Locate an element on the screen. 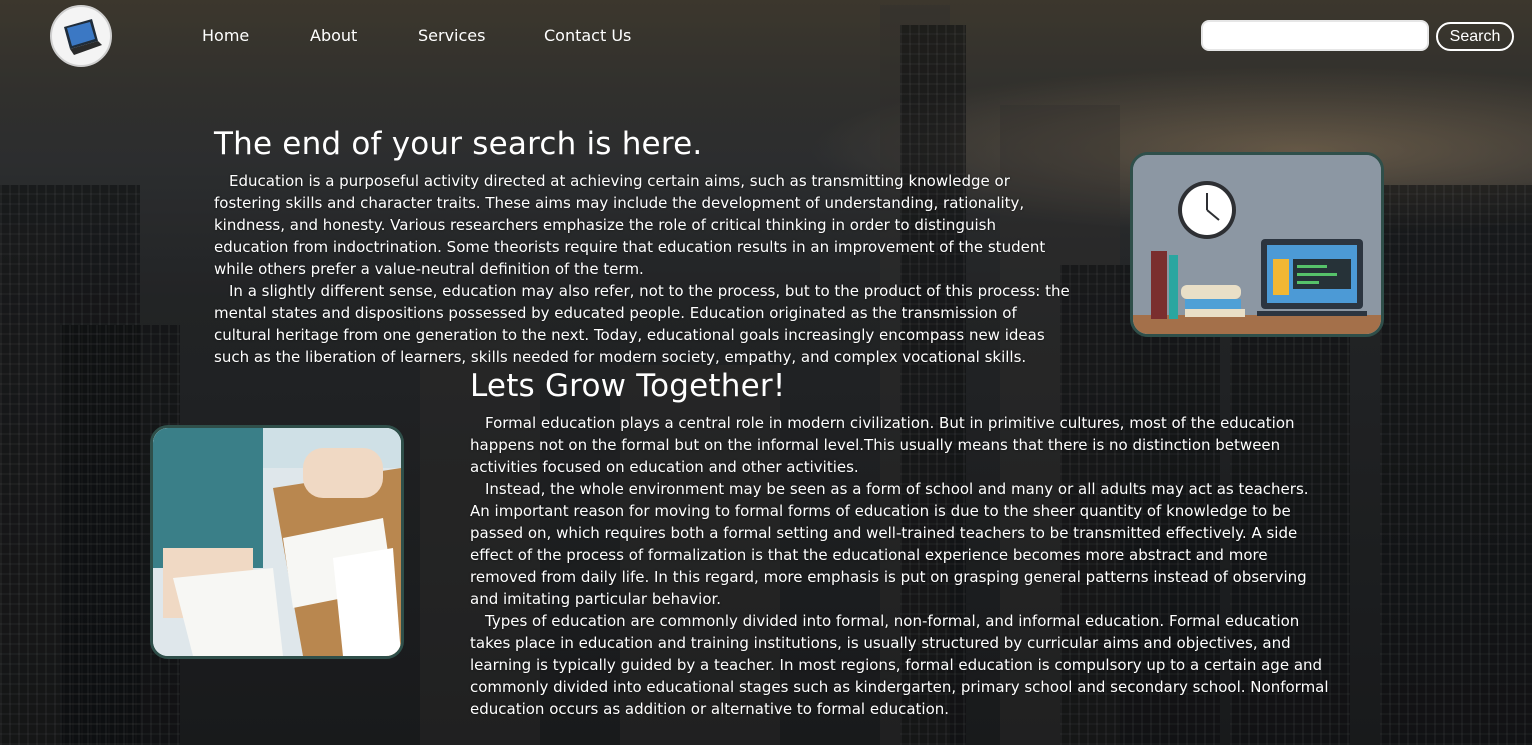 The width and height of the screenshot is (1532, 745). study-photo is located at coordinates (277, 542).